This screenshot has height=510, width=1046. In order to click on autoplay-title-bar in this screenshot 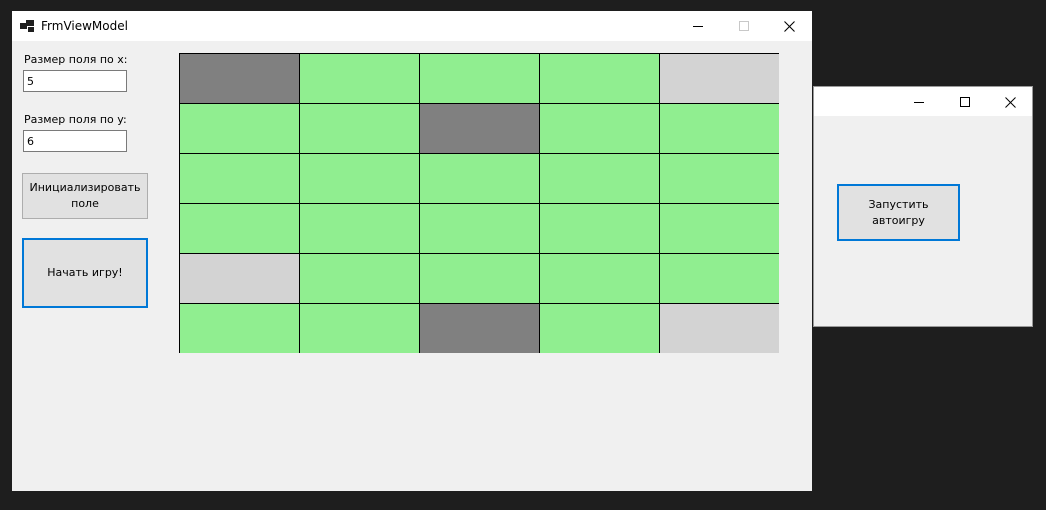, I will do `click(923, 101)`.